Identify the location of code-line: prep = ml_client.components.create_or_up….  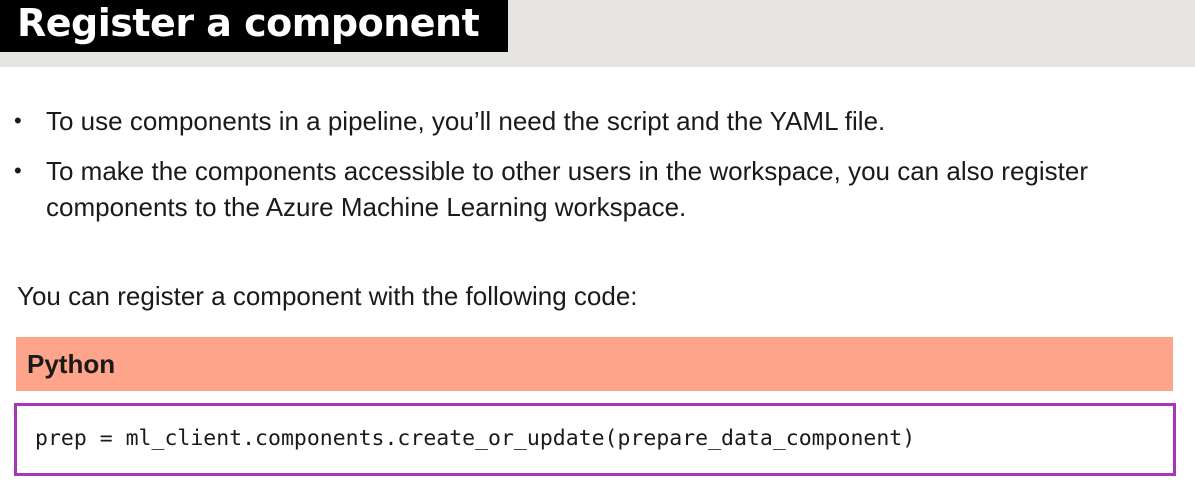
(475, 439).